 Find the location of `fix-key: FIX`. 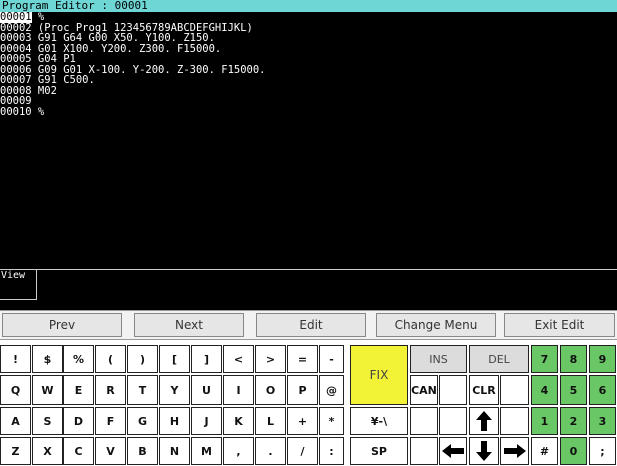

fix-key: FIX is located at coordinates (379, 375).